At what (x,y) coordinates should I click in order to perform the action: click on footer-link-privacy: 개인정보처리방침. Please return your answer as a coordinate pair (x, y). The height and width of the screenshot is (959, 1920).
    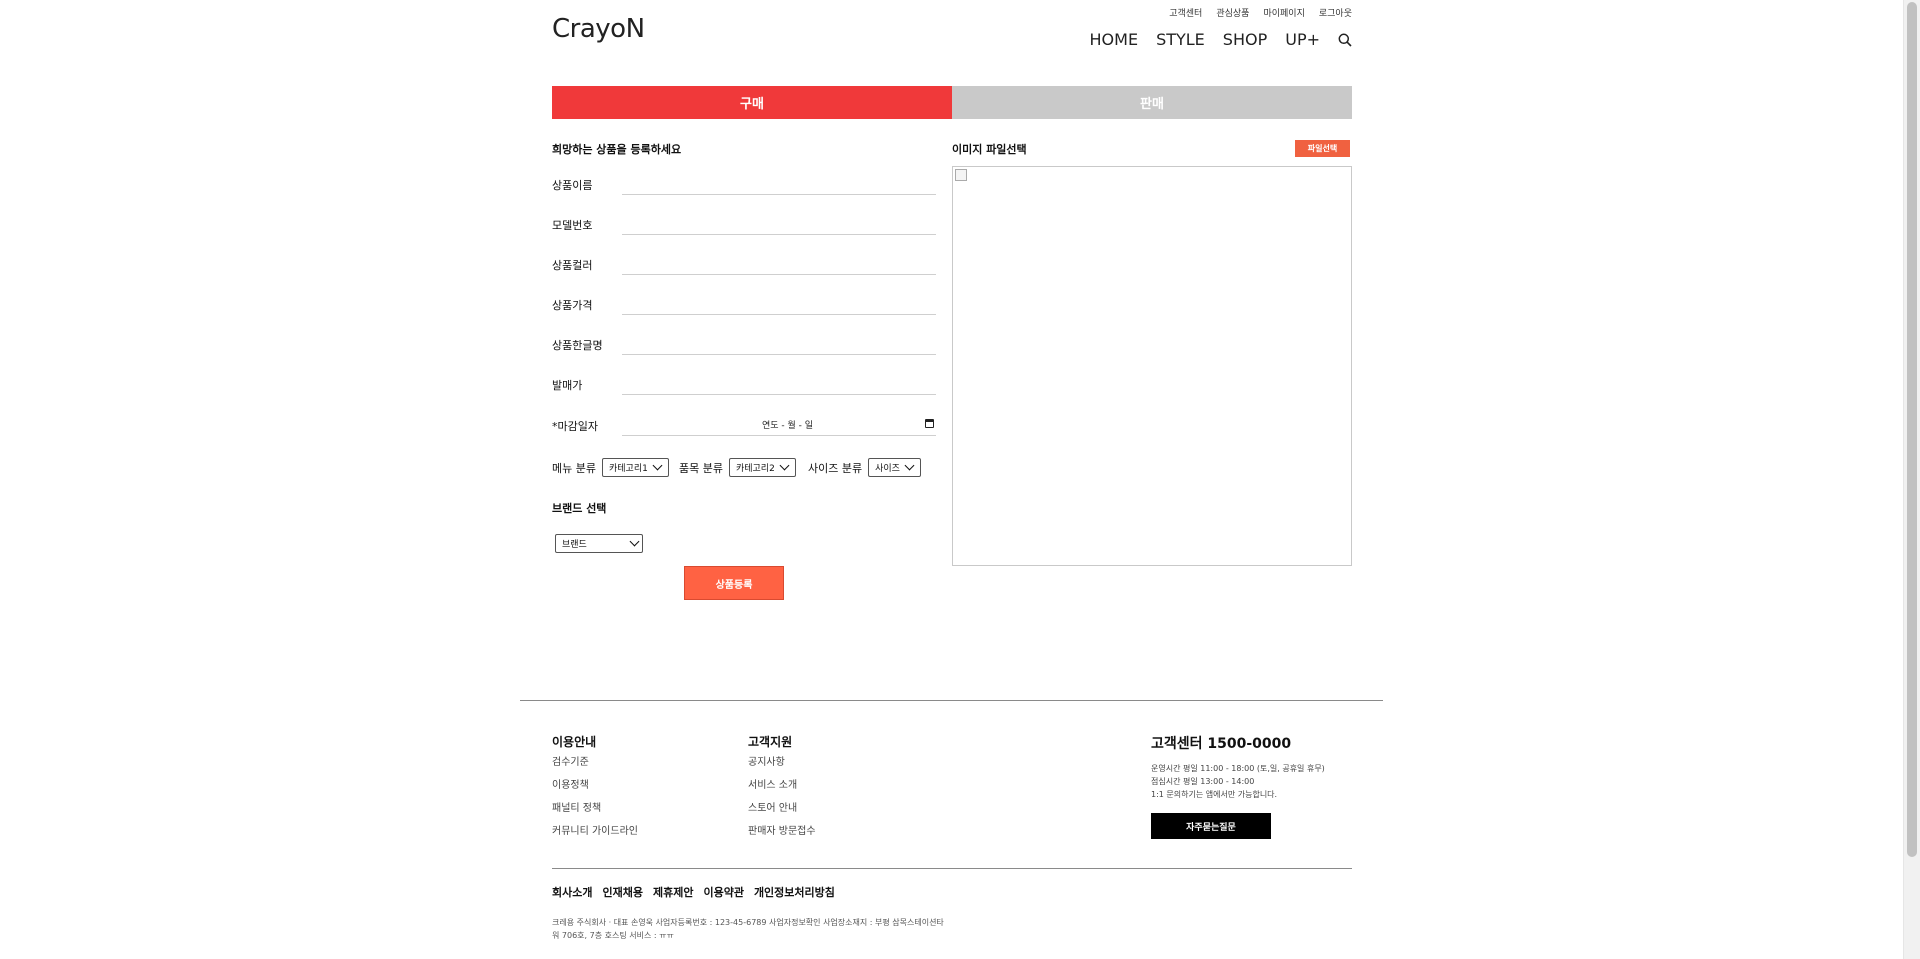
    Looking at the image, I should click on (794, 892).